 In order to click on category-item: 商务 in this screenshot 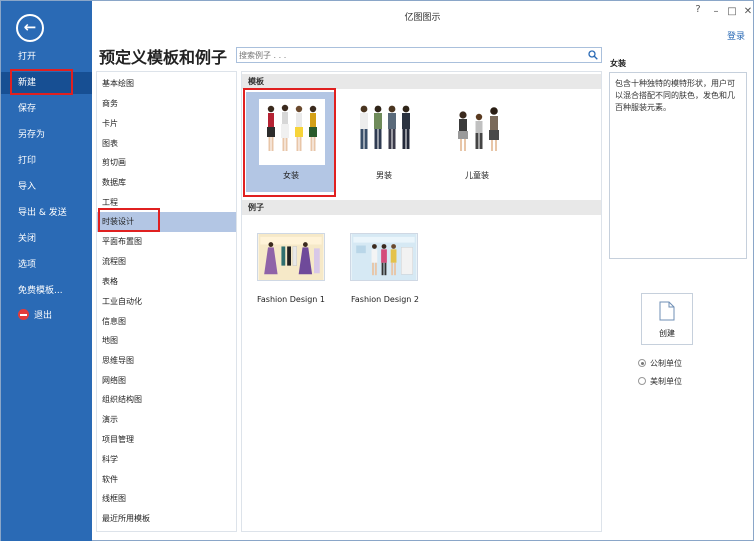, I will do `click(166, 104)`.